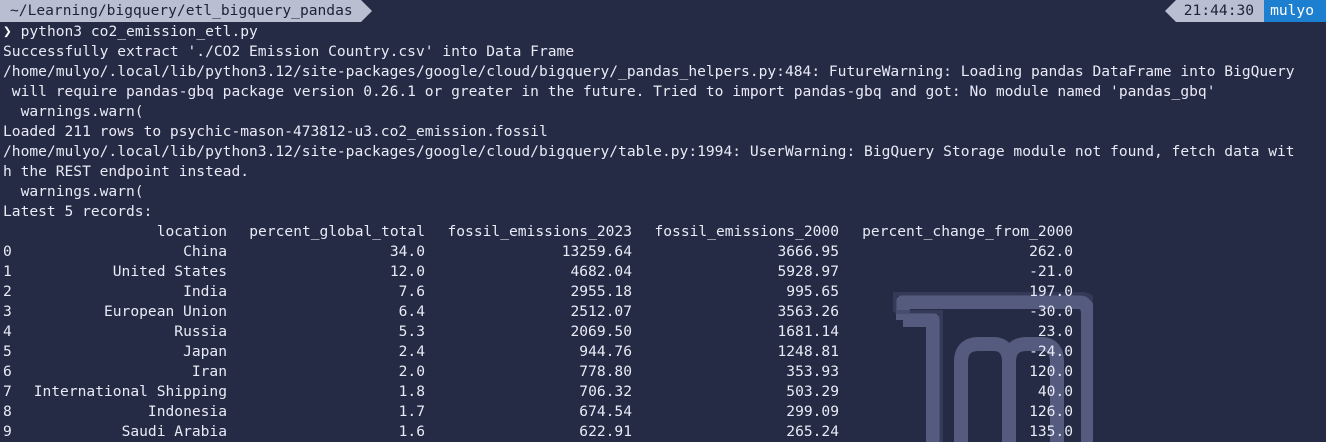 This screenshot has width=1326, height=442. Describe the element at coordinates (366, 11) in the screenshot. I see `powerline-arrow-icon` at that location.